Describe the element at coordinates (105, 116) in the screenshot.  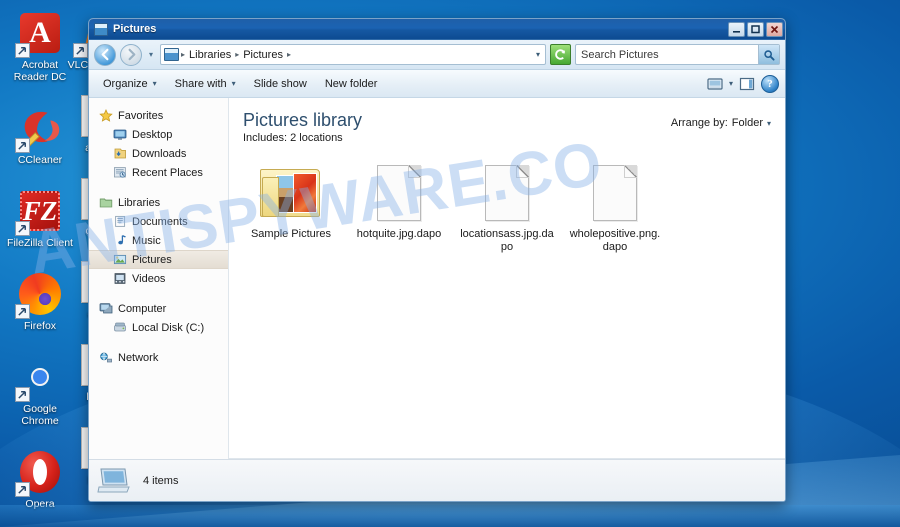
I see `star-icon` at that location.